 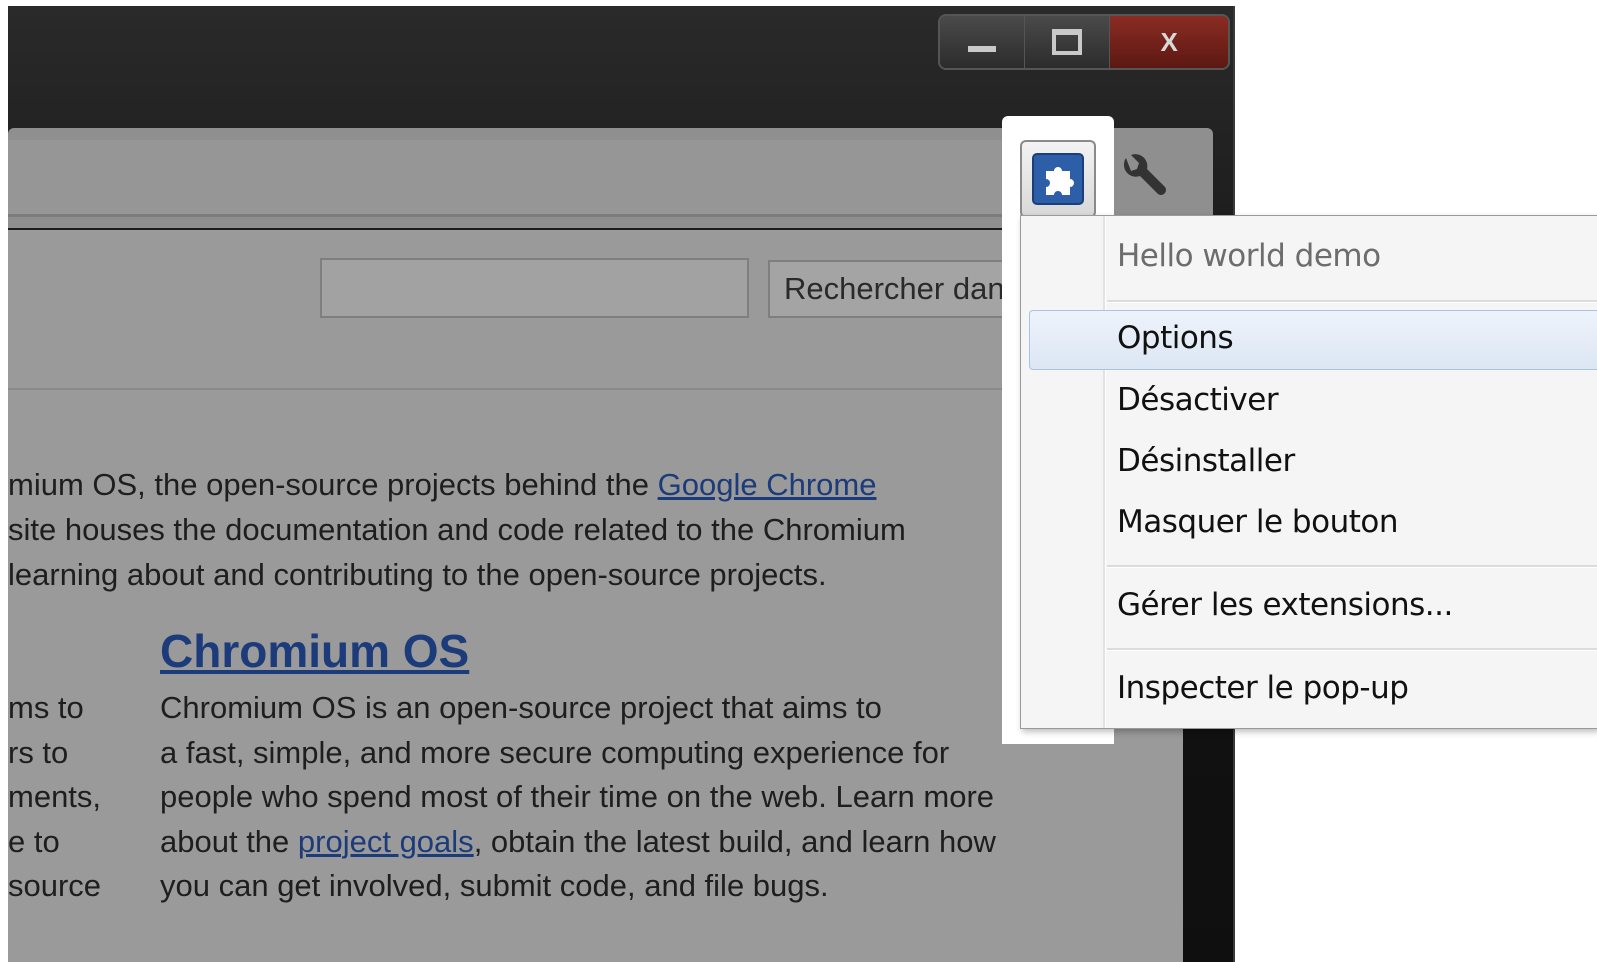 I want to click on left-column-line: rs to, so click(x=38, y=752).